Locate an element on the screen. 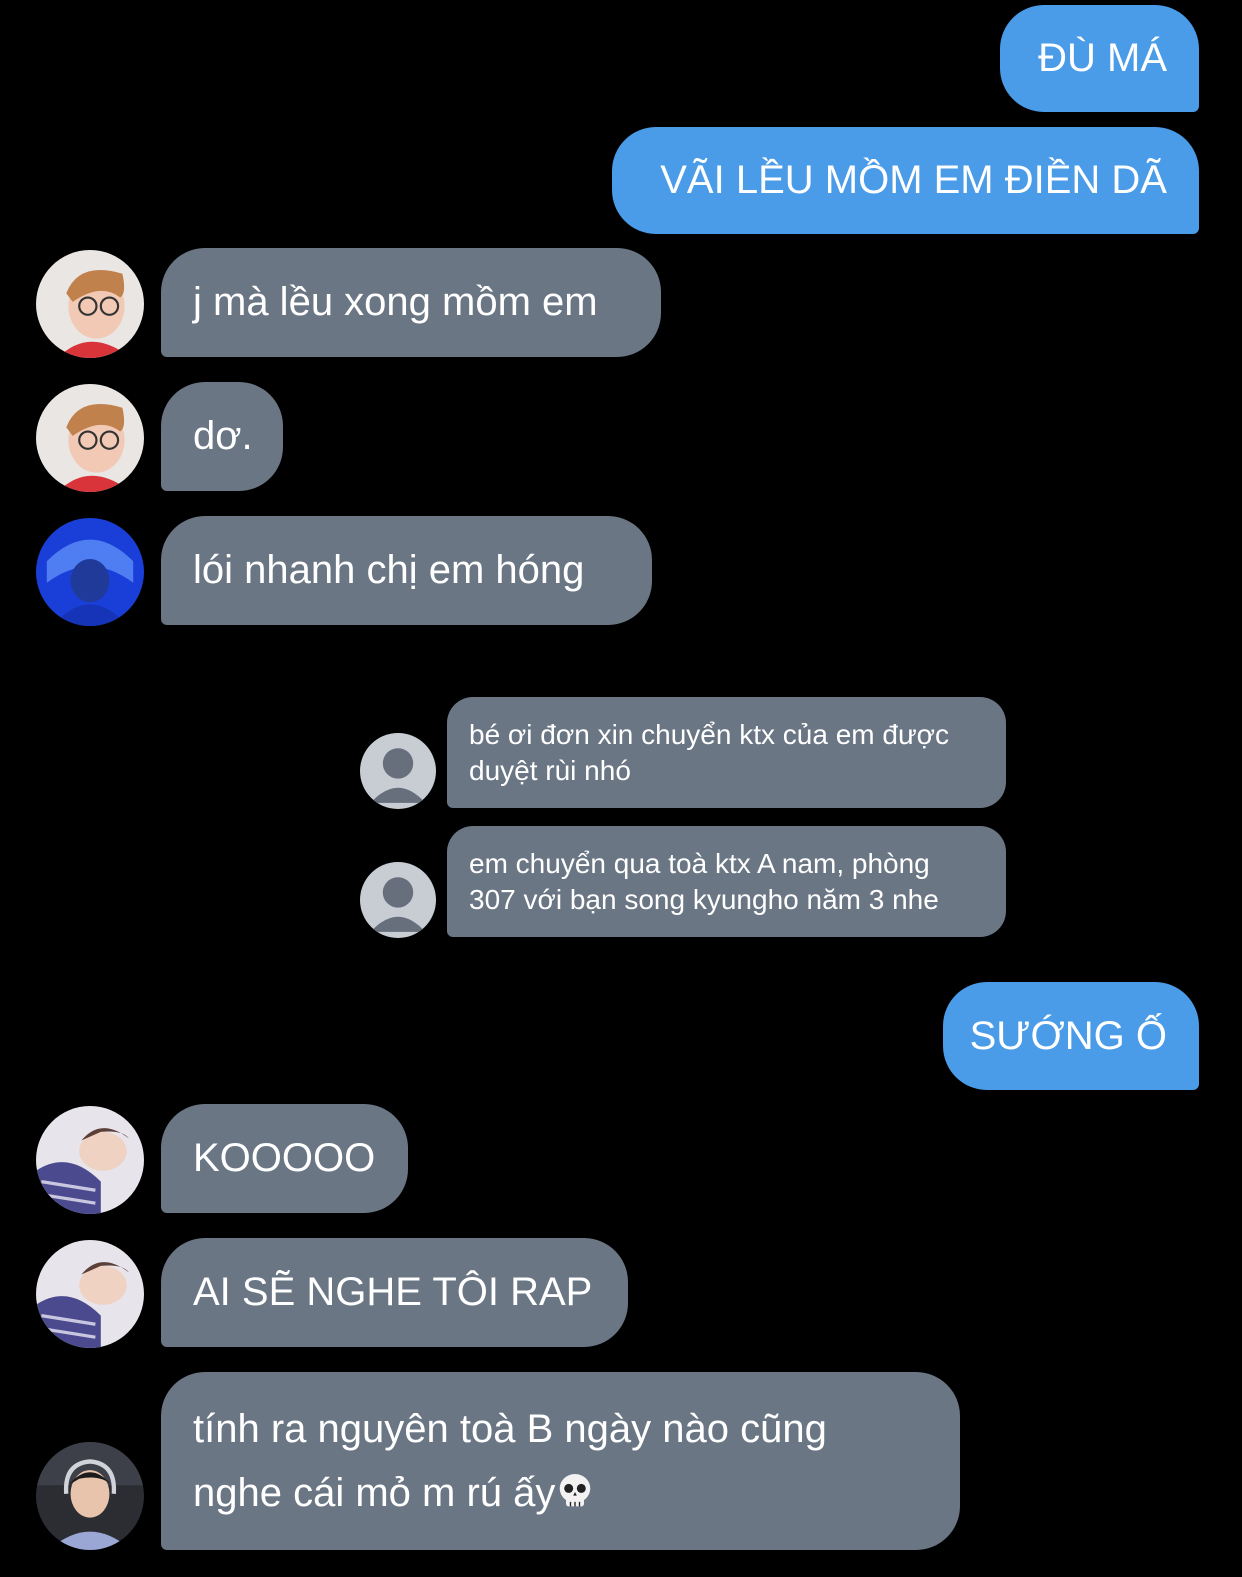 The height and width of the screenshot is (1577, 1242). headset-boy-avatar is located at coordinates (90, 1496).